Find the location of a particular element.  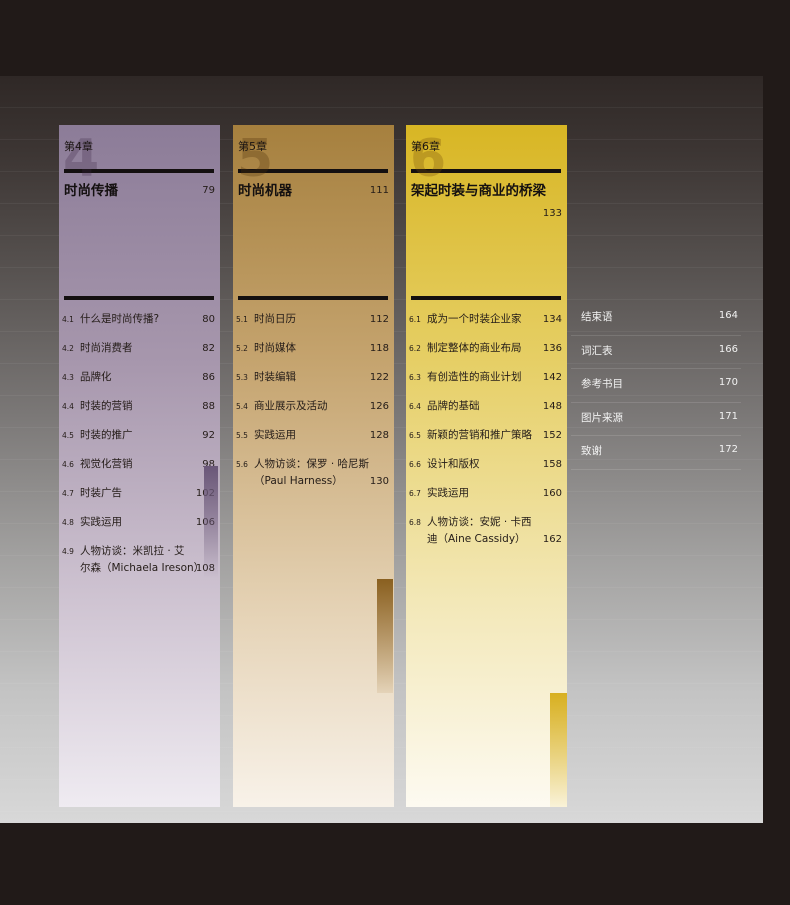

endmatter-entry: 结束语 164 is located at coordinates (656, 319).